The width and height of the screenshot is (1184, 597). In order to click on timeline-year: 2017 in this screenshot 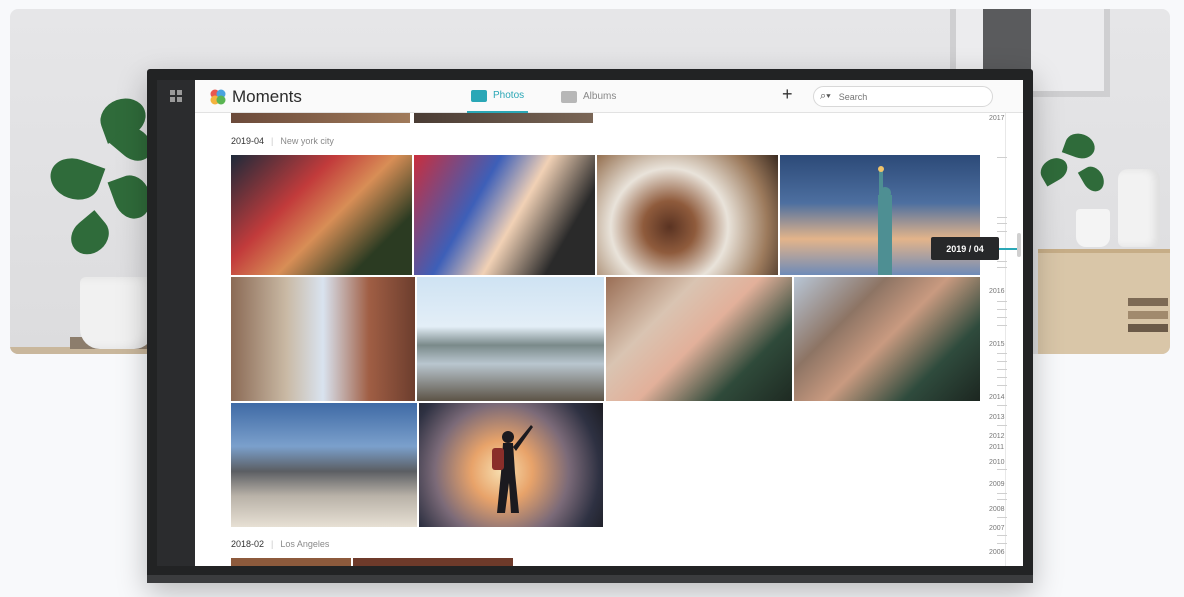, I will do `click(997, 118)`.